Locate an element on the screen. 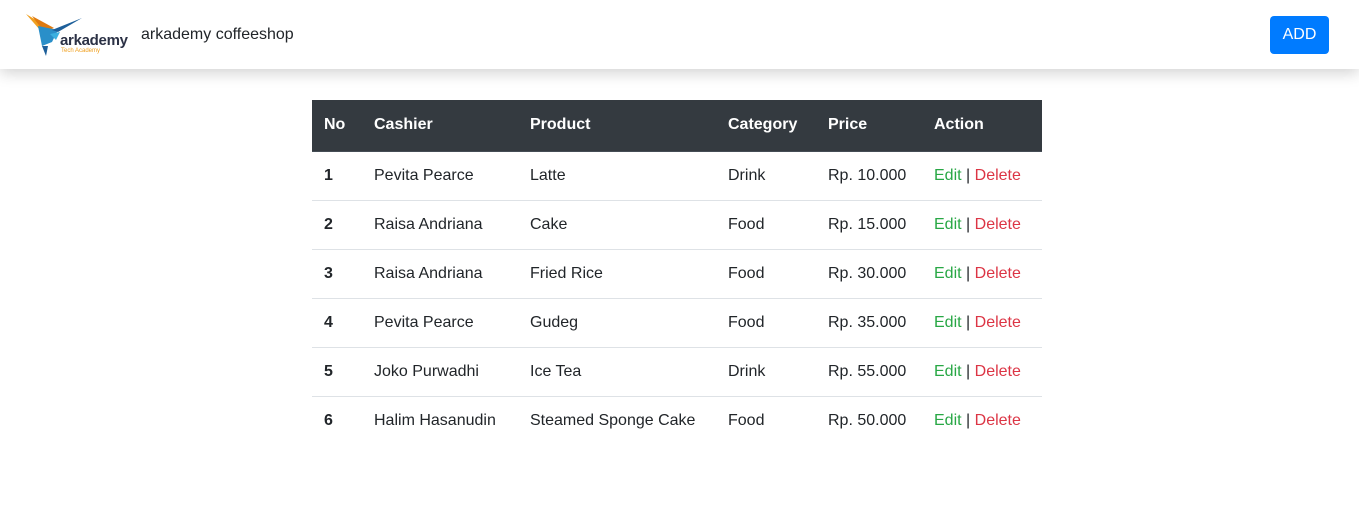 Image resolution: width=1359 pixels, height=526 pixels. product-cell: Cake is located at coordinates (617, 225).